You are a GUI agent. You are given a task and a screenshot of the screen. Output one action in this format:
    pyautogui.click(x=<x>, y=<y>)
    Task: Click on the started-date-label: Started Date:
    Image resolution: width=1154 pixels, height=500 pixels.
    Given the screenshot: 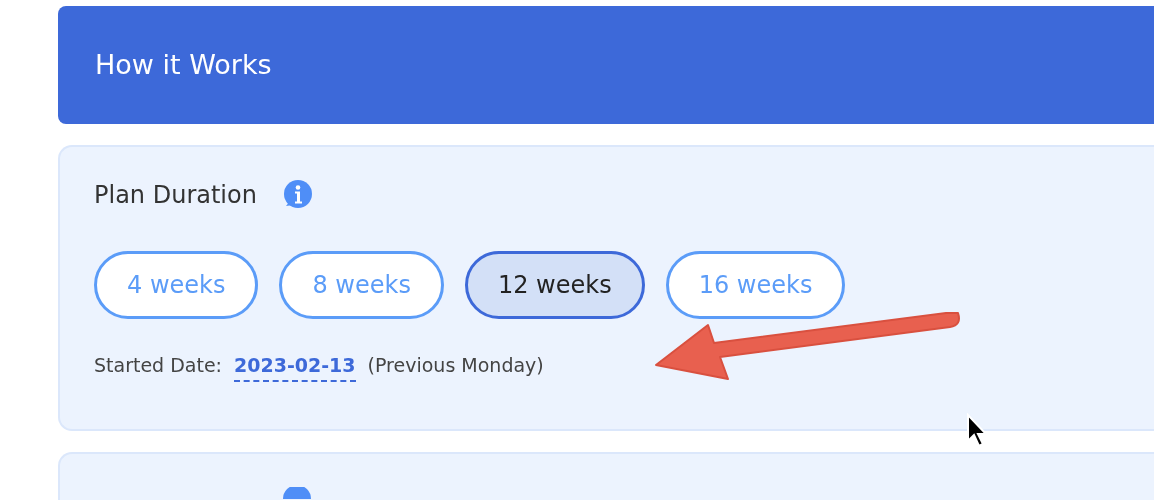 What is the action you would take?
    pyautogui.click(x=158, y=365)
    